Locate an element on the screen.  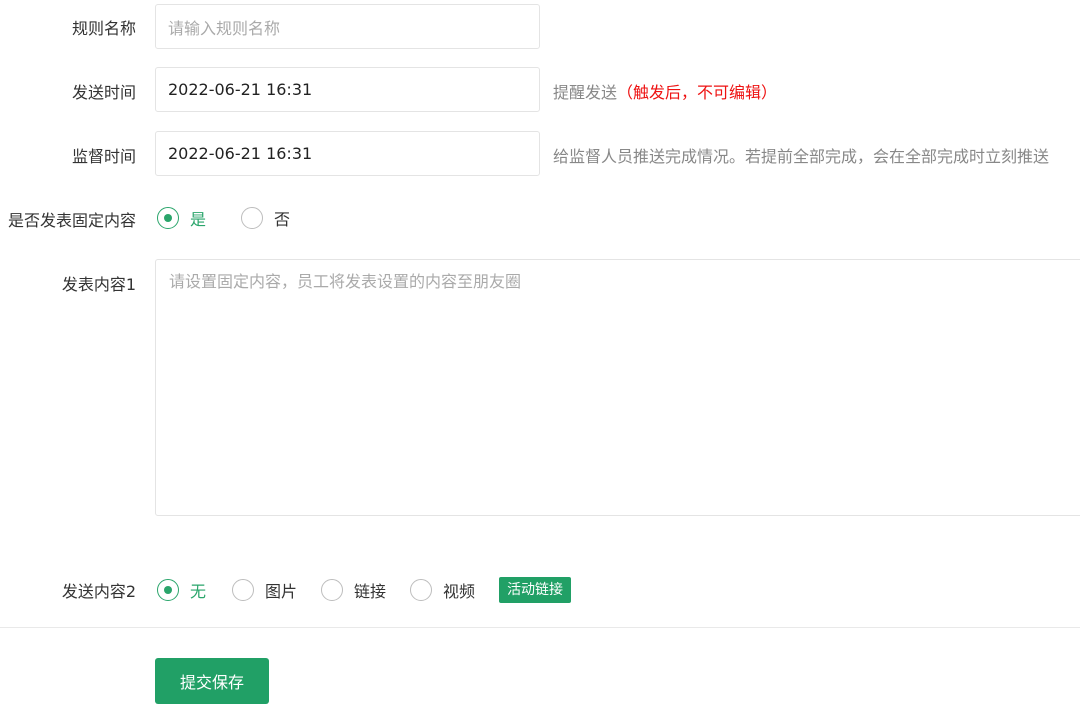
supervise-time-hint: 给监督人员推送完成情况。若提前全部完成，会在全部完成时立刻推送 is located at coordinates (801, 156).